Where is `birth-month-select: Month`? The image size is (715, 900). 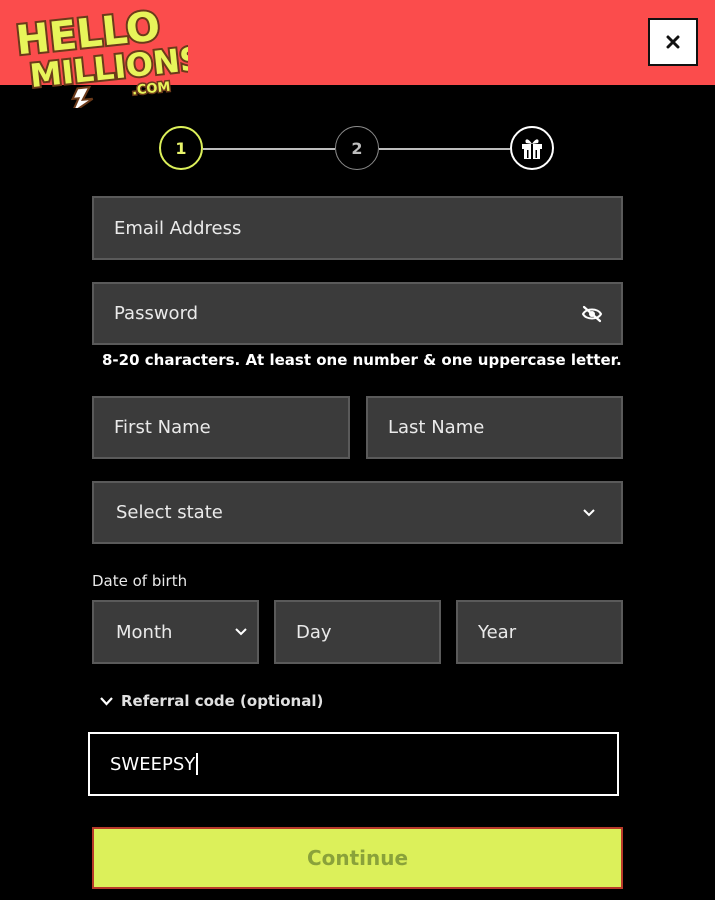
birth-month-select: Month is located at coordinates (175, 632).